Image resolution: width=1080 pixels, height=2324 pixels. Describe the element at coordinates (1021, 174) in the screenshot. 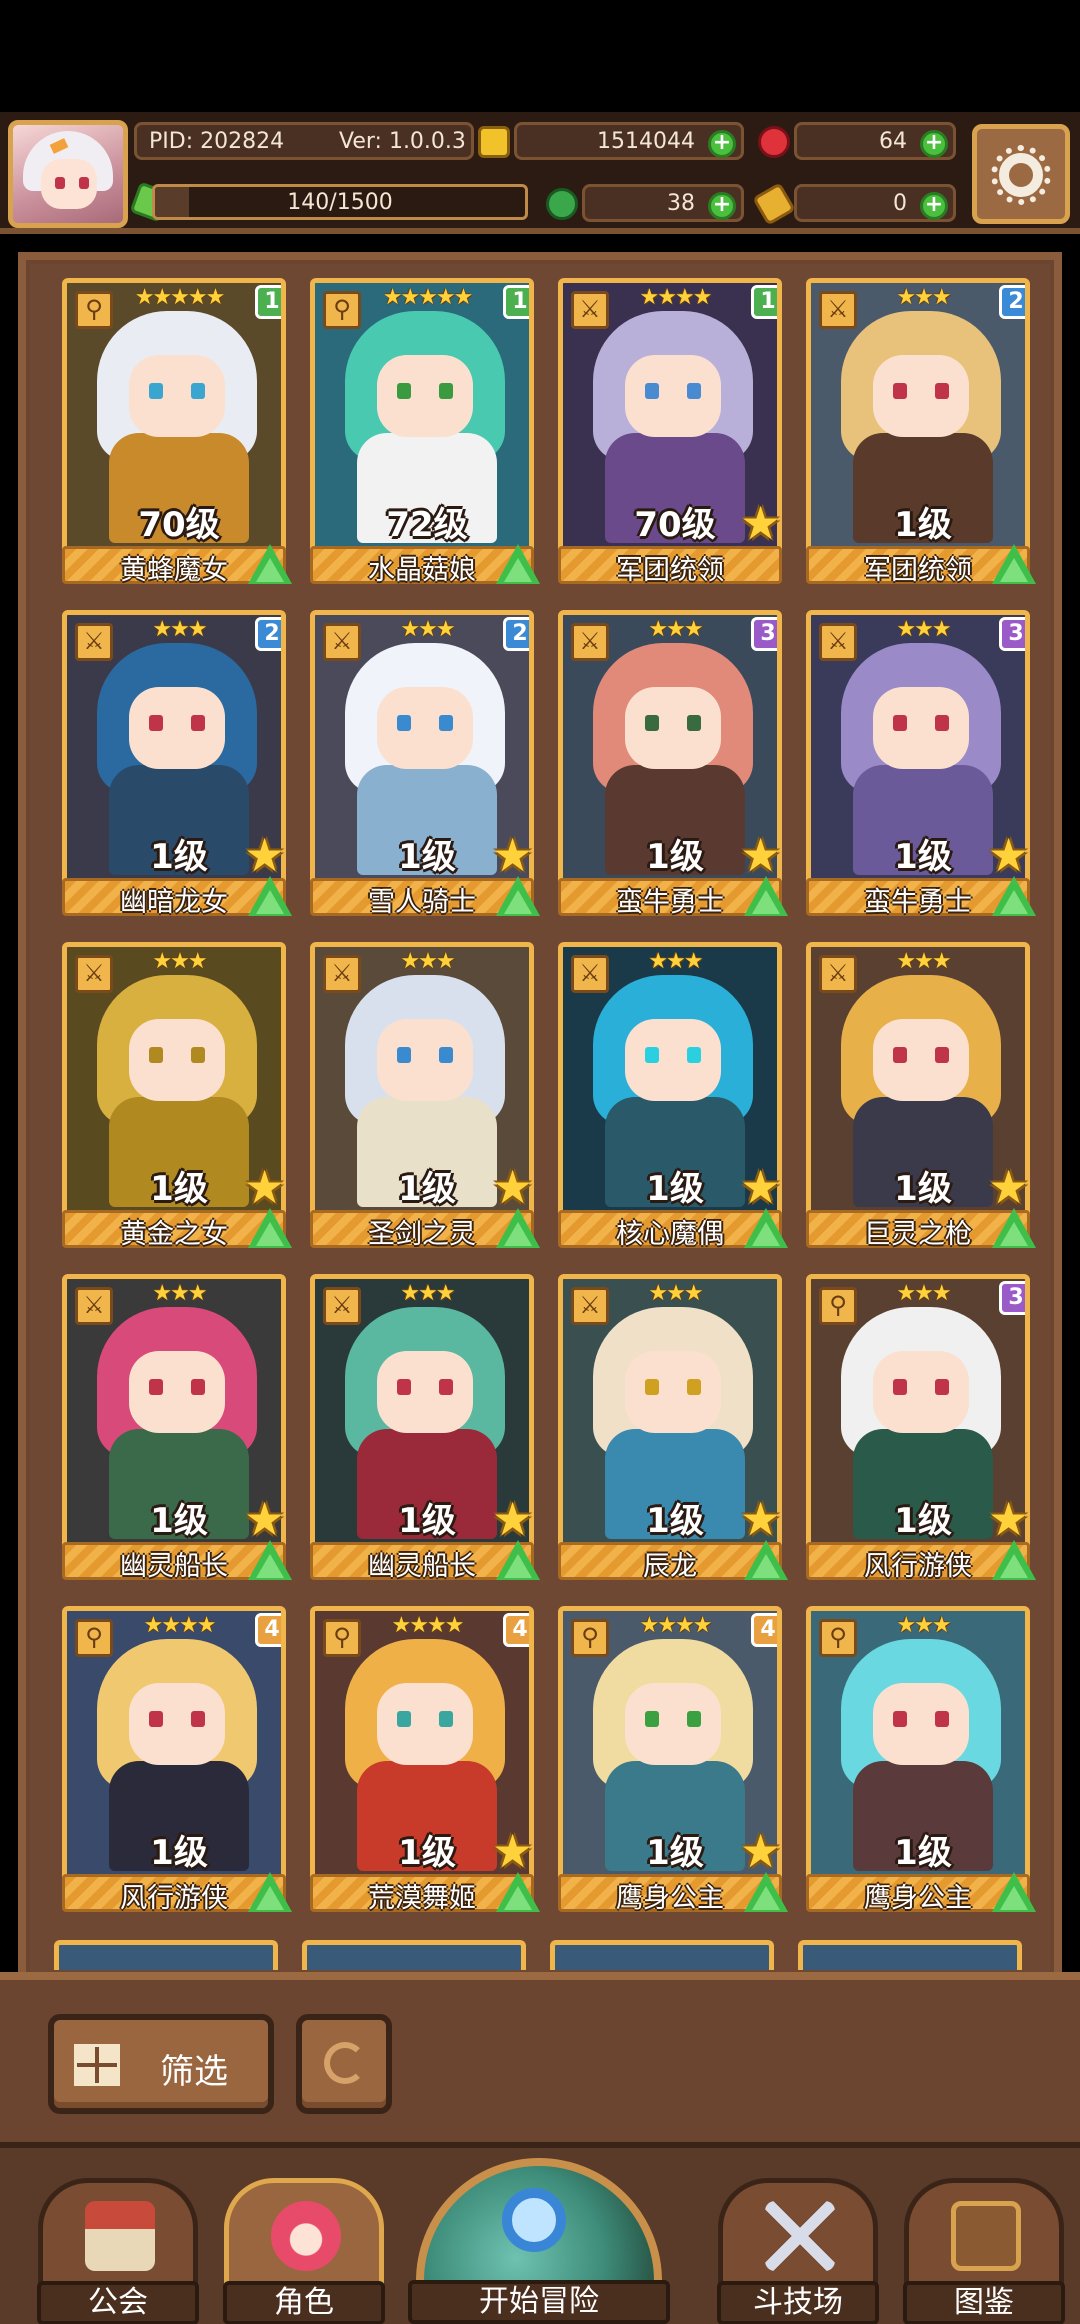

I see `settings-button` at that location.